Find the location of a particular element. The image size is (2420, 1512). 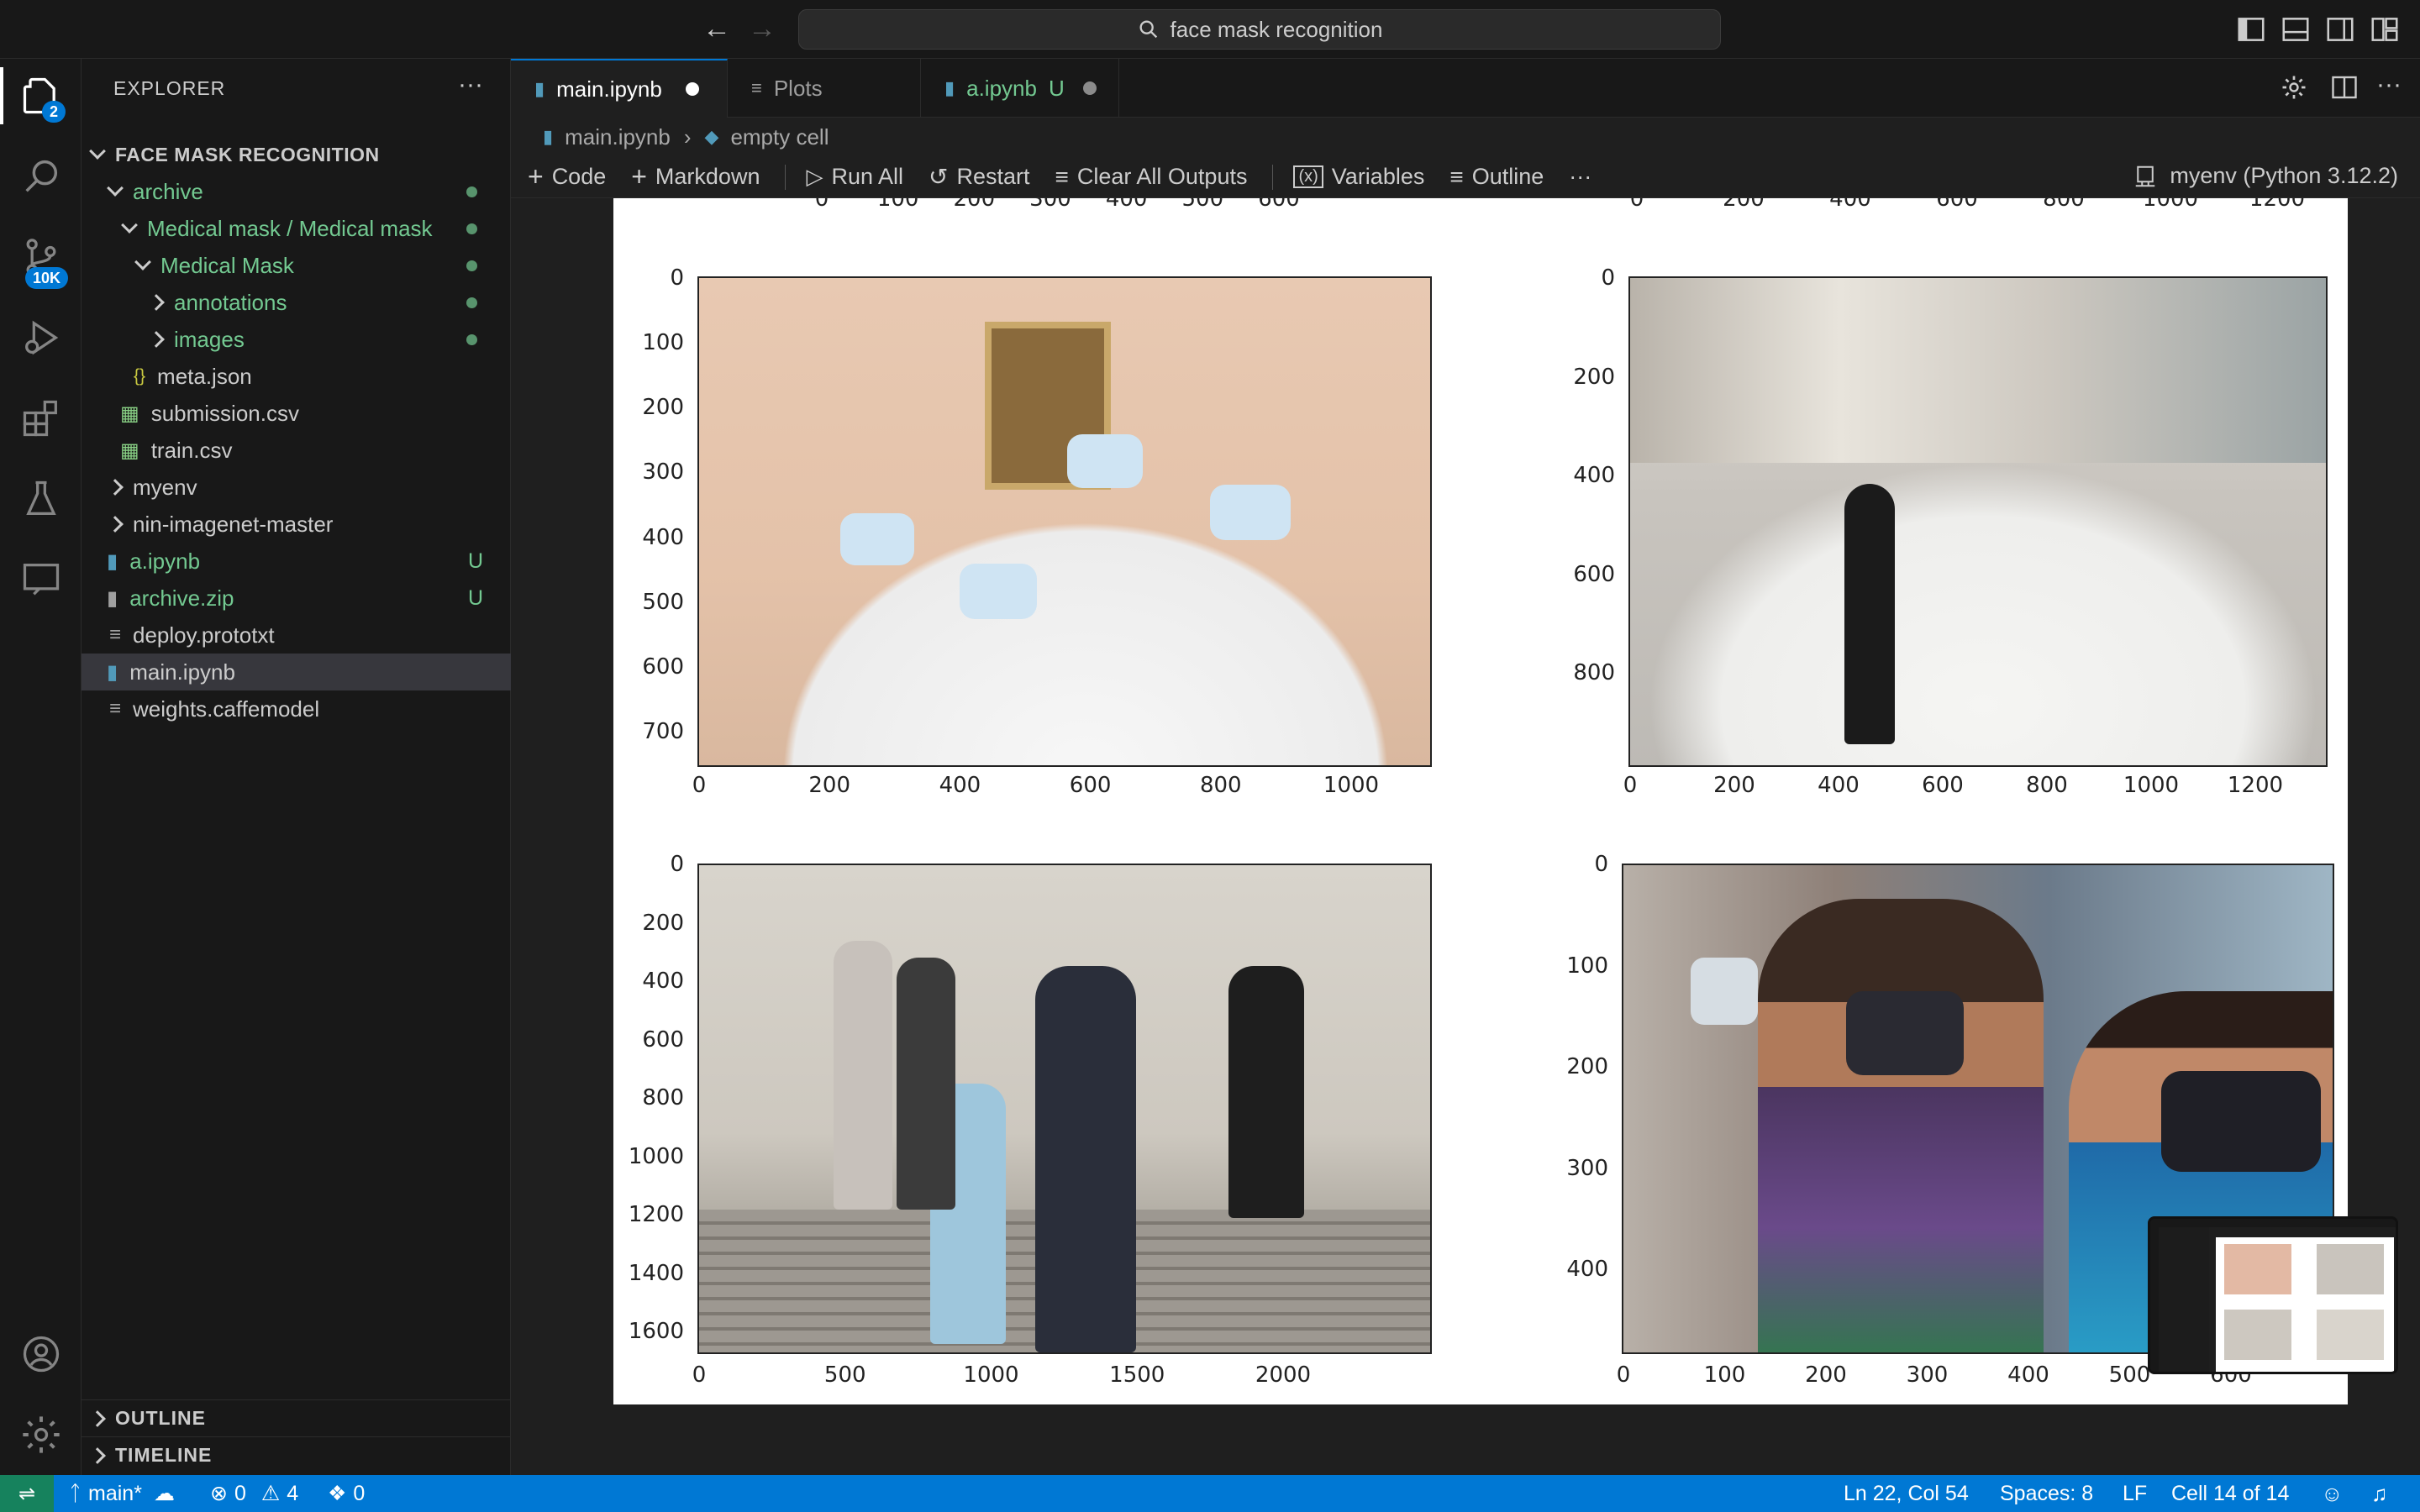

run-debug-activity is located at coordinates (41, 338).